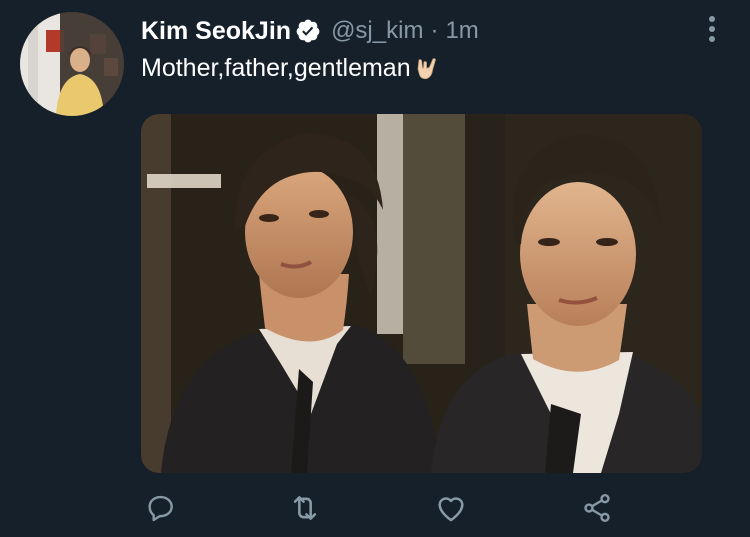 This screenshot has width=750, height=537. Describe the element at coordinates (712, 29) in the screenshot. I see `more-vertical-icon` at that location.